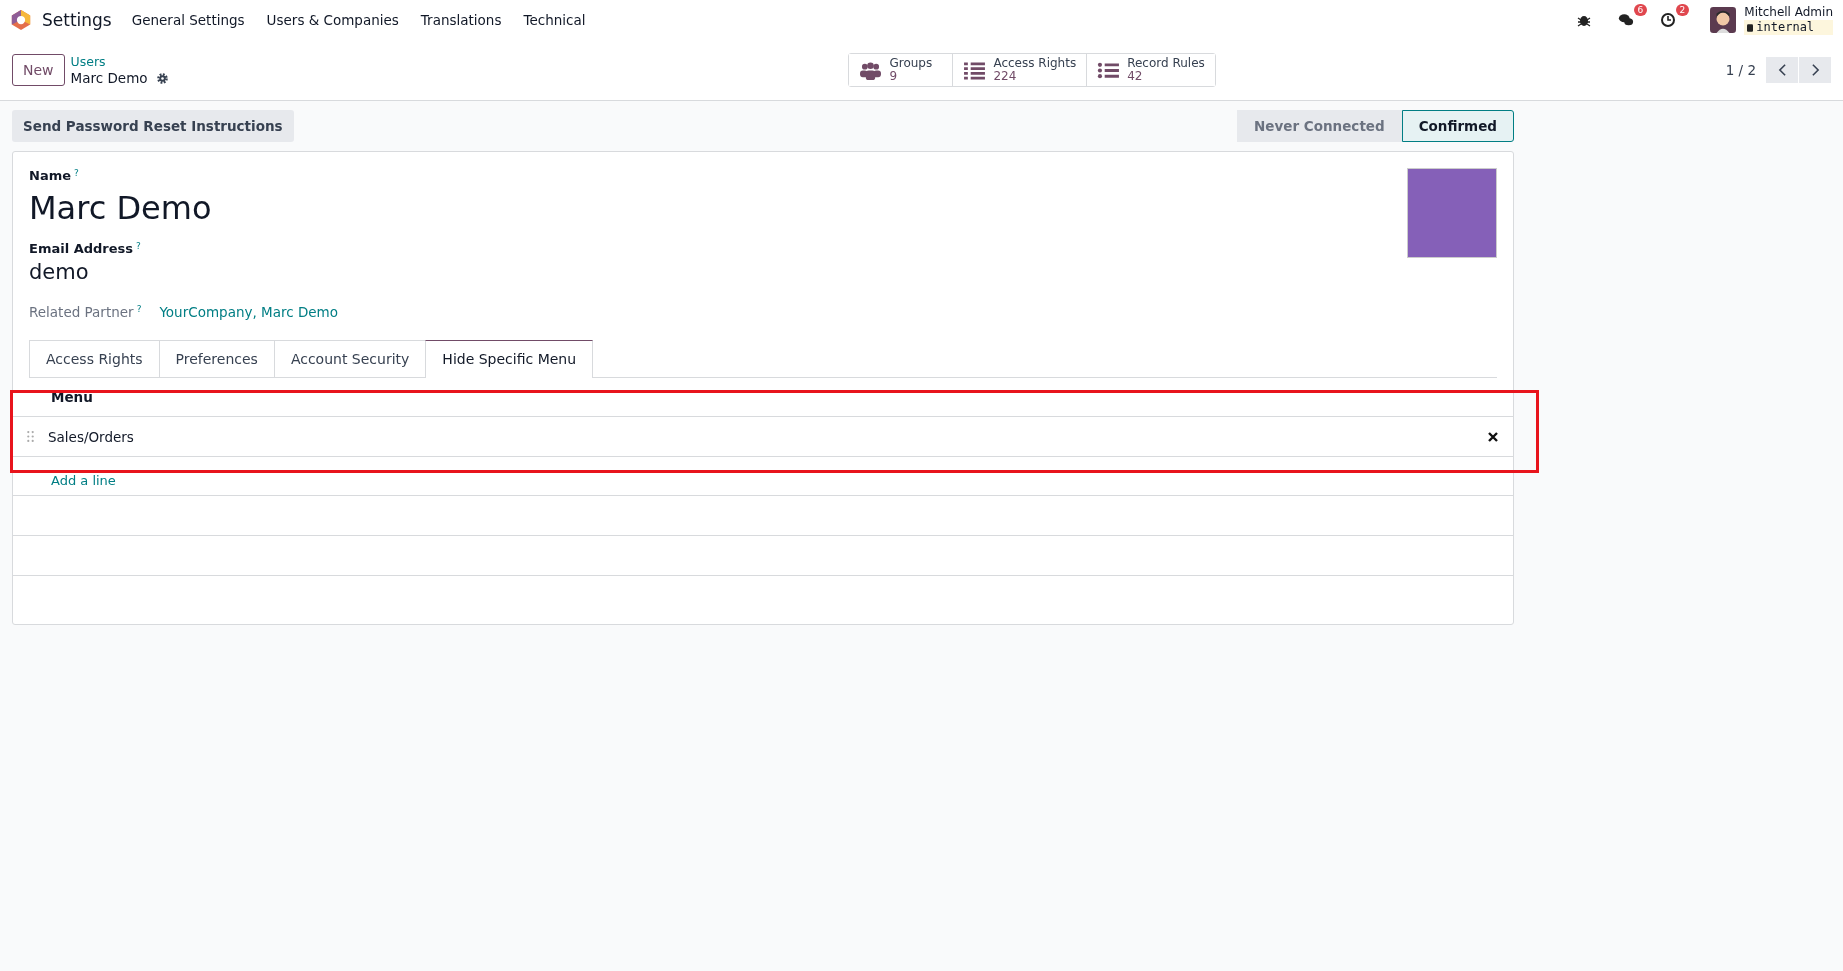  Describe the element at coordinates (1319, 126) in the screenshot. I see `status-stage: Never Connected` at that location.